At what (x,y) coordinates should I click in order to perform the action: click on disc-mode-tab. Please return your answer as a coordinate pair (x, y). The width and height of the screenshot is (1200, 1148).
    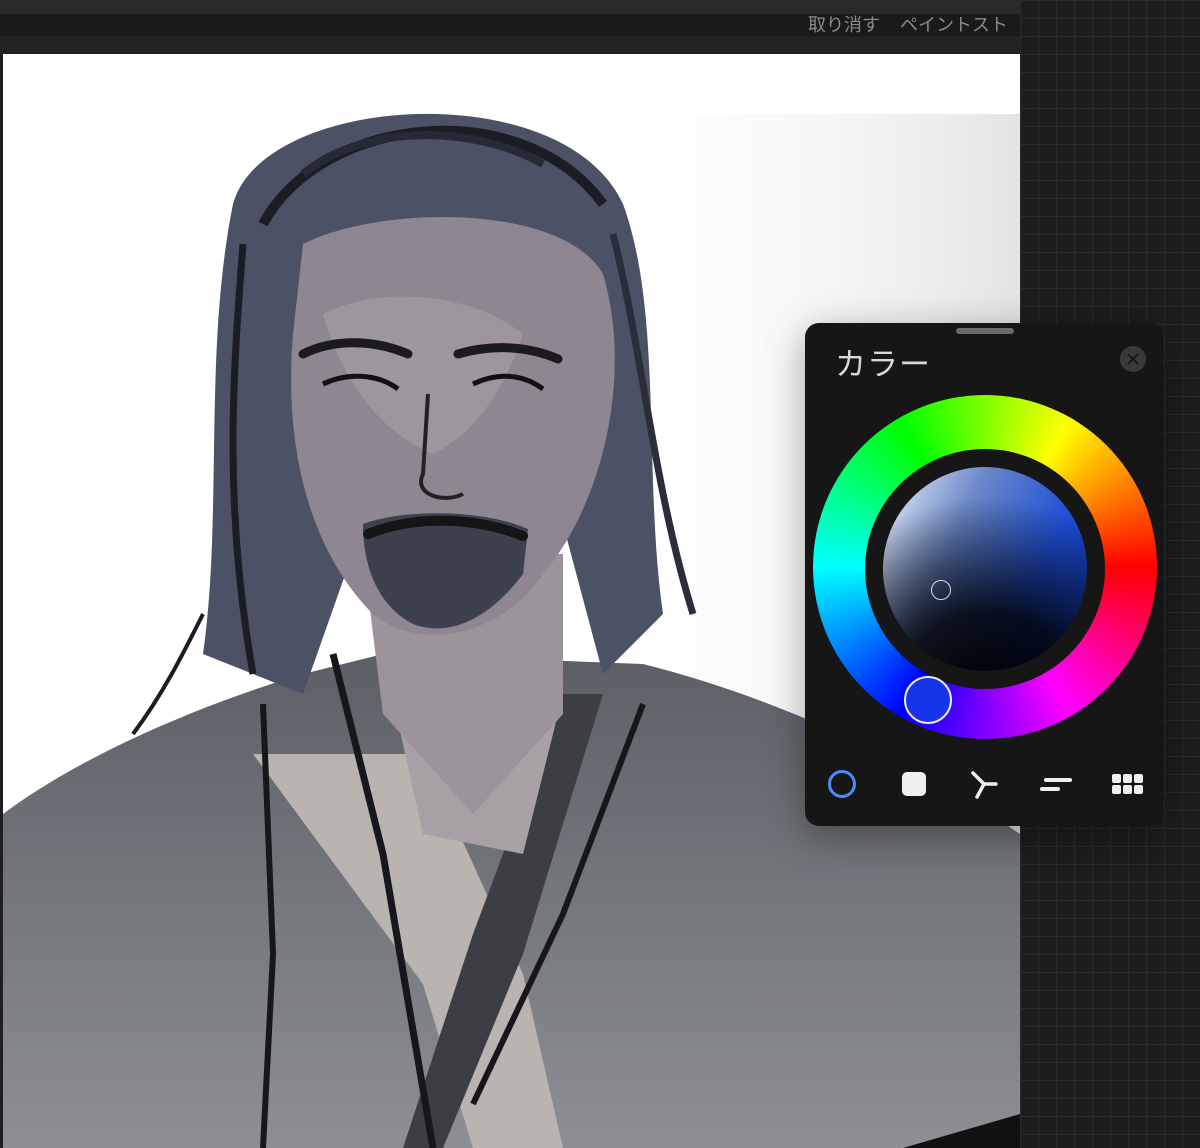
    Looking at the image, I should click on (842, 784).